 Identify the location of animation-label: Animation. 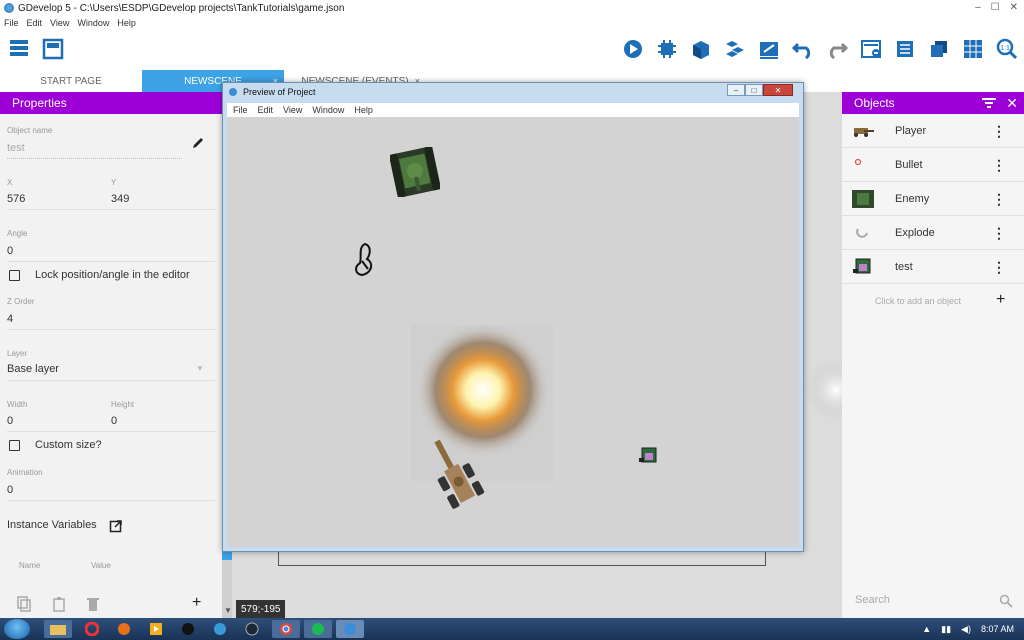
(25, 472).